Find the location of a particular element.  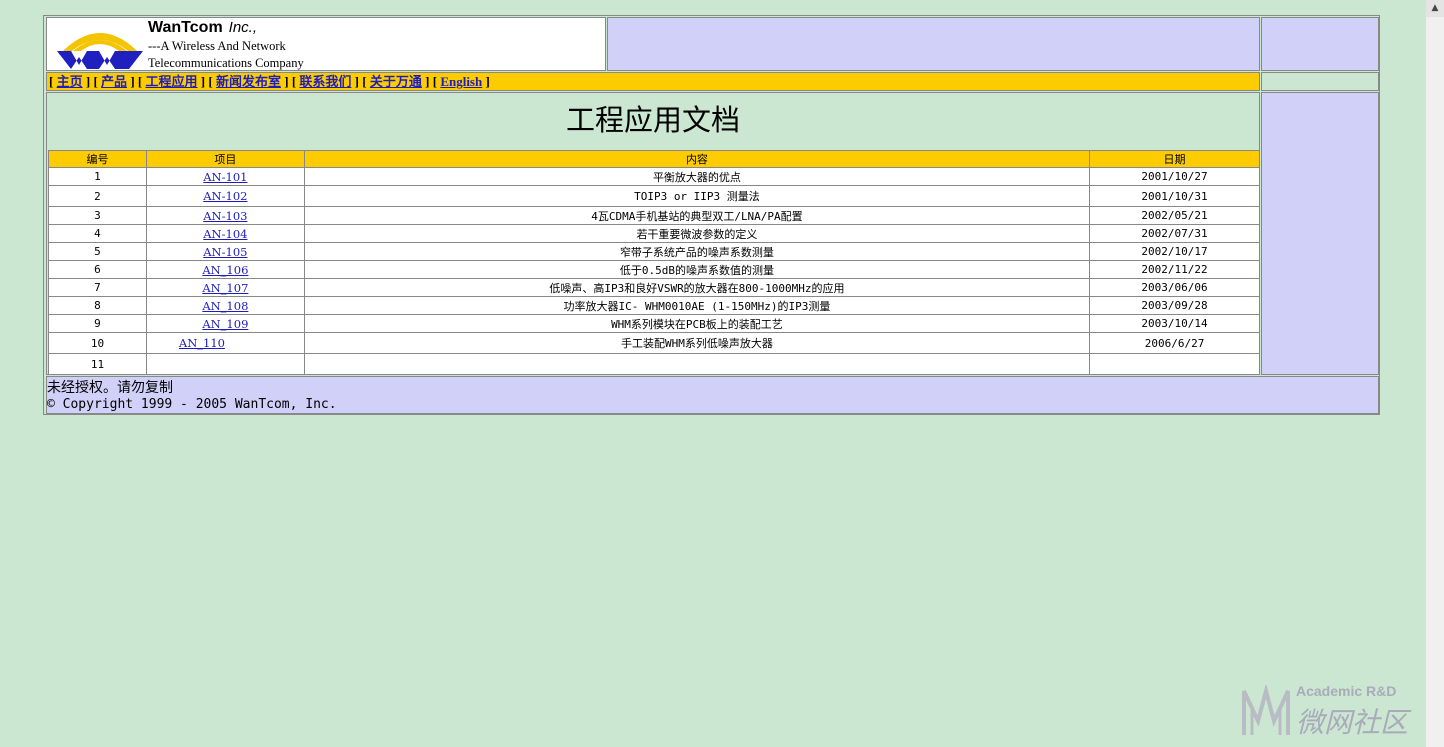

company-name: WanTcom Inc., is located at coordinates (202, 28).